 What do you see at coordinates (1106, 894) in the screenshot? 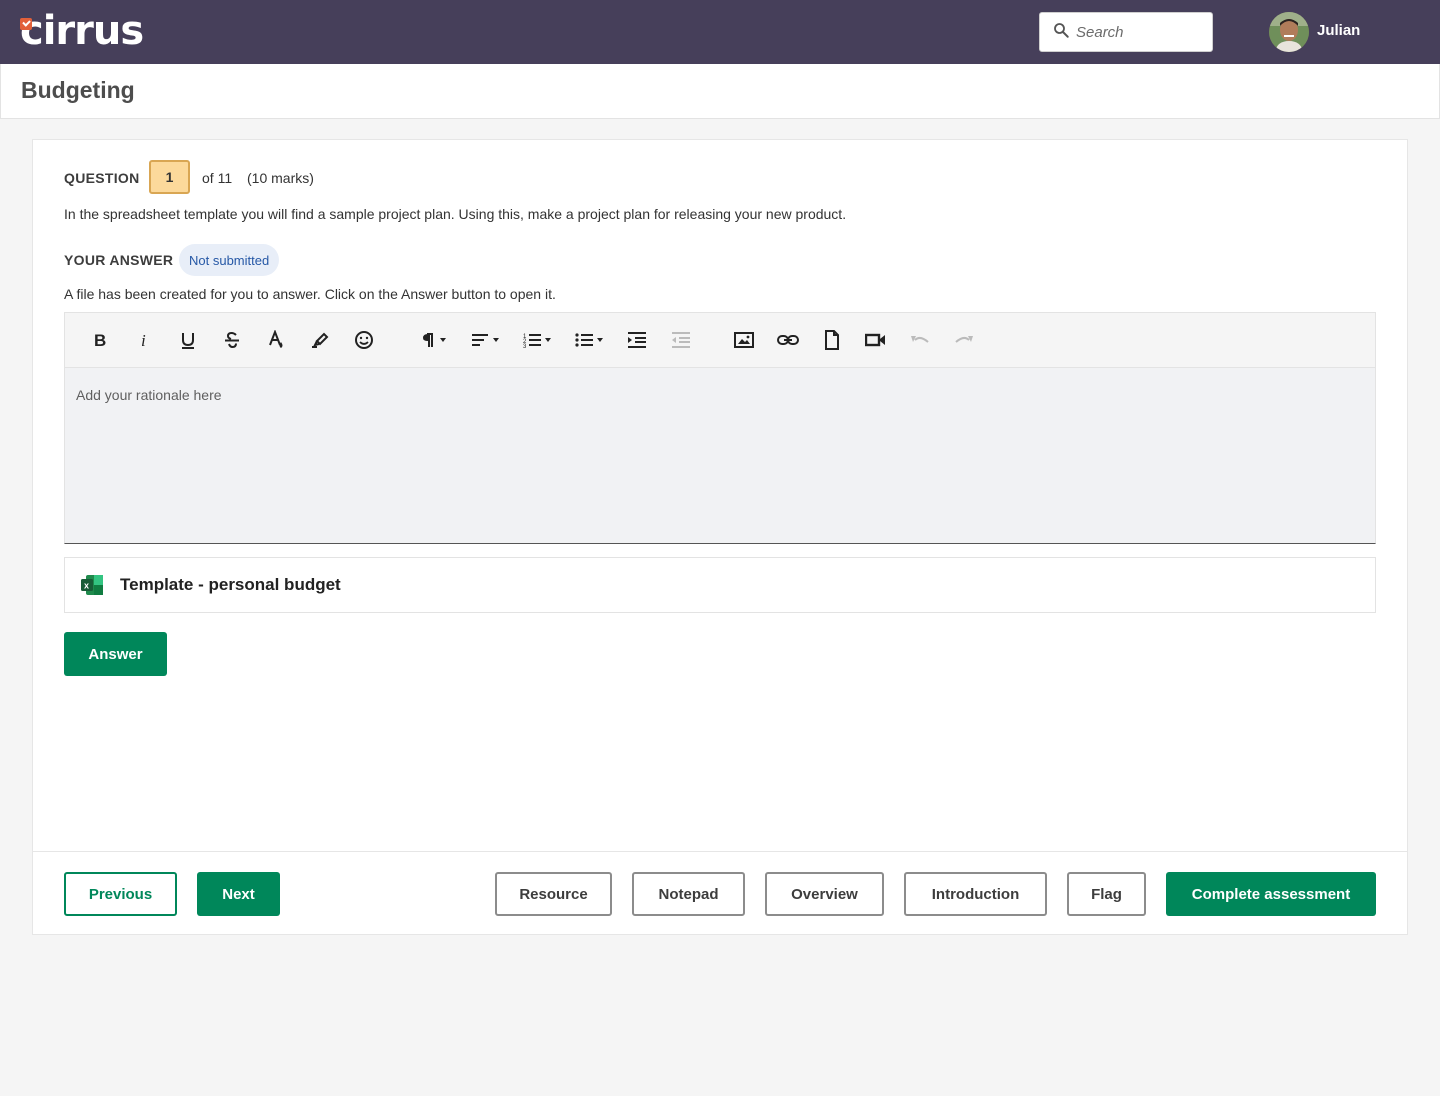
I see `flag-button: Flag` at bounding box center [1106, 894].